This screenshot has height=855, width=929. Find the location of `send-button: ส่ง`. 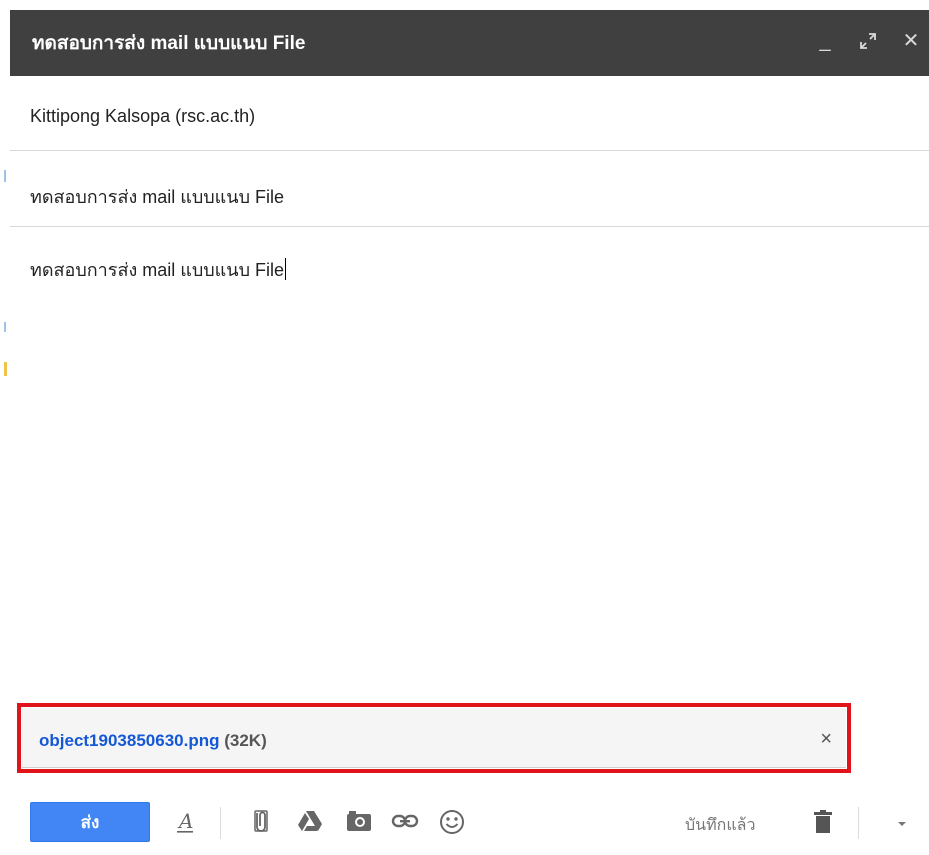

send-button: ส่ง is located at coordinates (90, 822).